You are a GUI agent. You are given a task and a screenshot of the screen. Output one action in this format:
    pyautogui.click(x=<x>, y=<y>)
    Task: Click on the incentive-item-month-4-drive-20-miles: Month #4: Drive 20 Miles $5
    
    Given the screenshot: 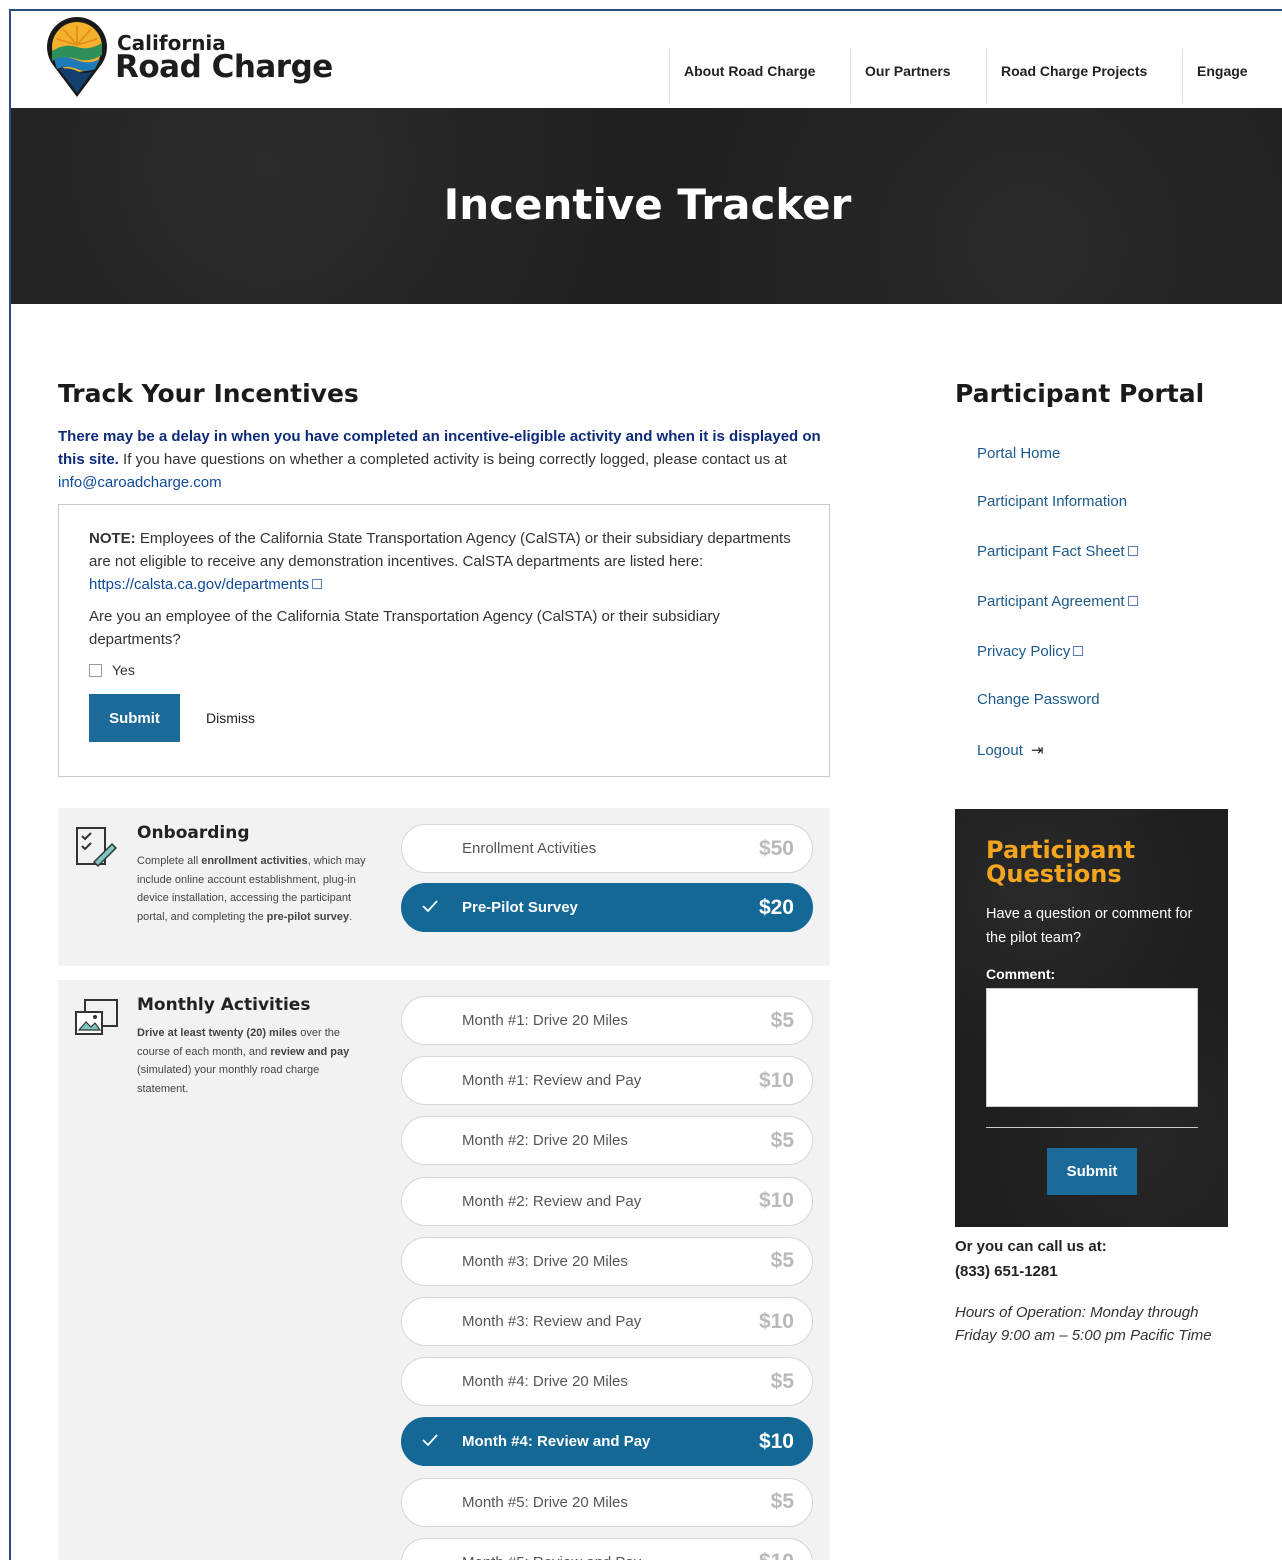 What is the action you would take?
    pyautogui.click(x=607, y=1382)
    